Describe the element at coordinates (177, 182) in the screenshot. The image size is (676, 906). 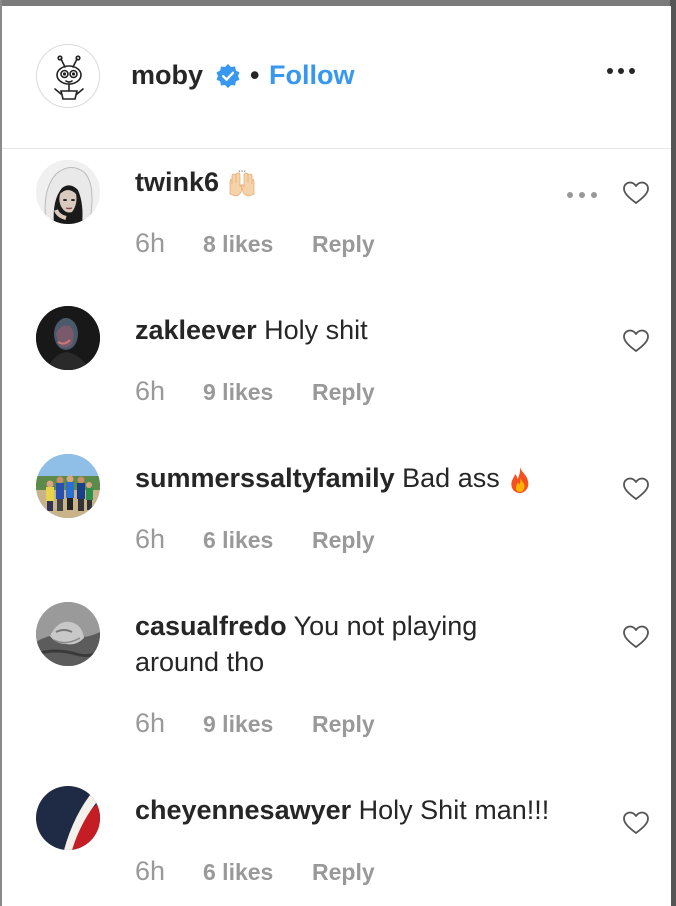
I see `comment-username: twink6` at that location.